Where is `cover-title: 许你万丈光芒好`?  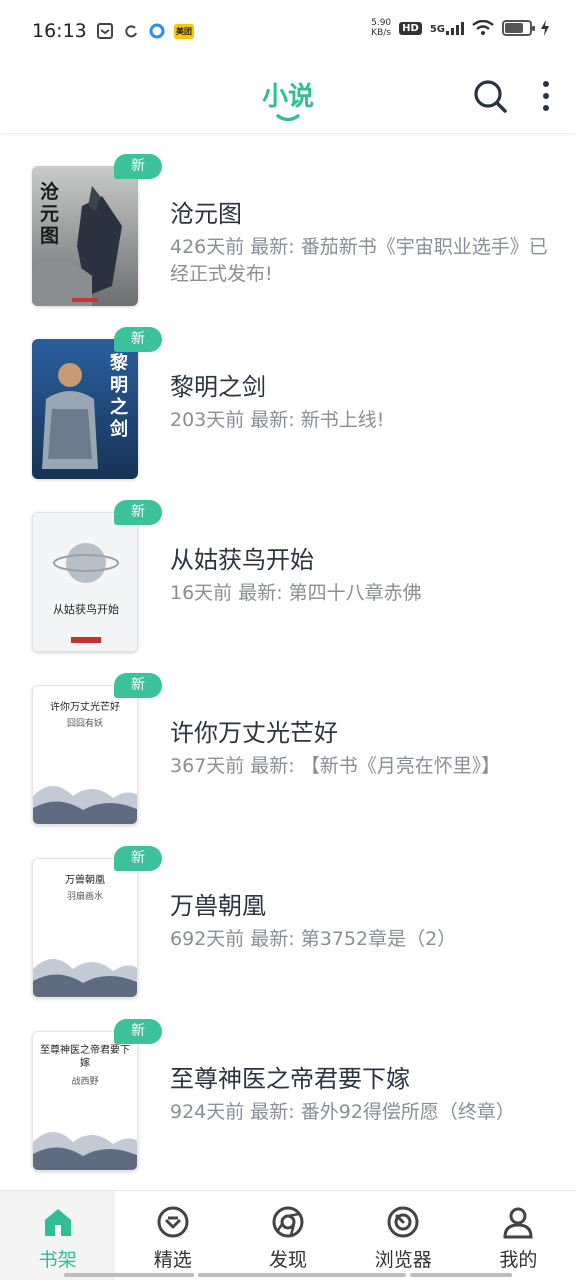 cover-title: 许你万丈光芒好 is located at coordinates (85, 707).